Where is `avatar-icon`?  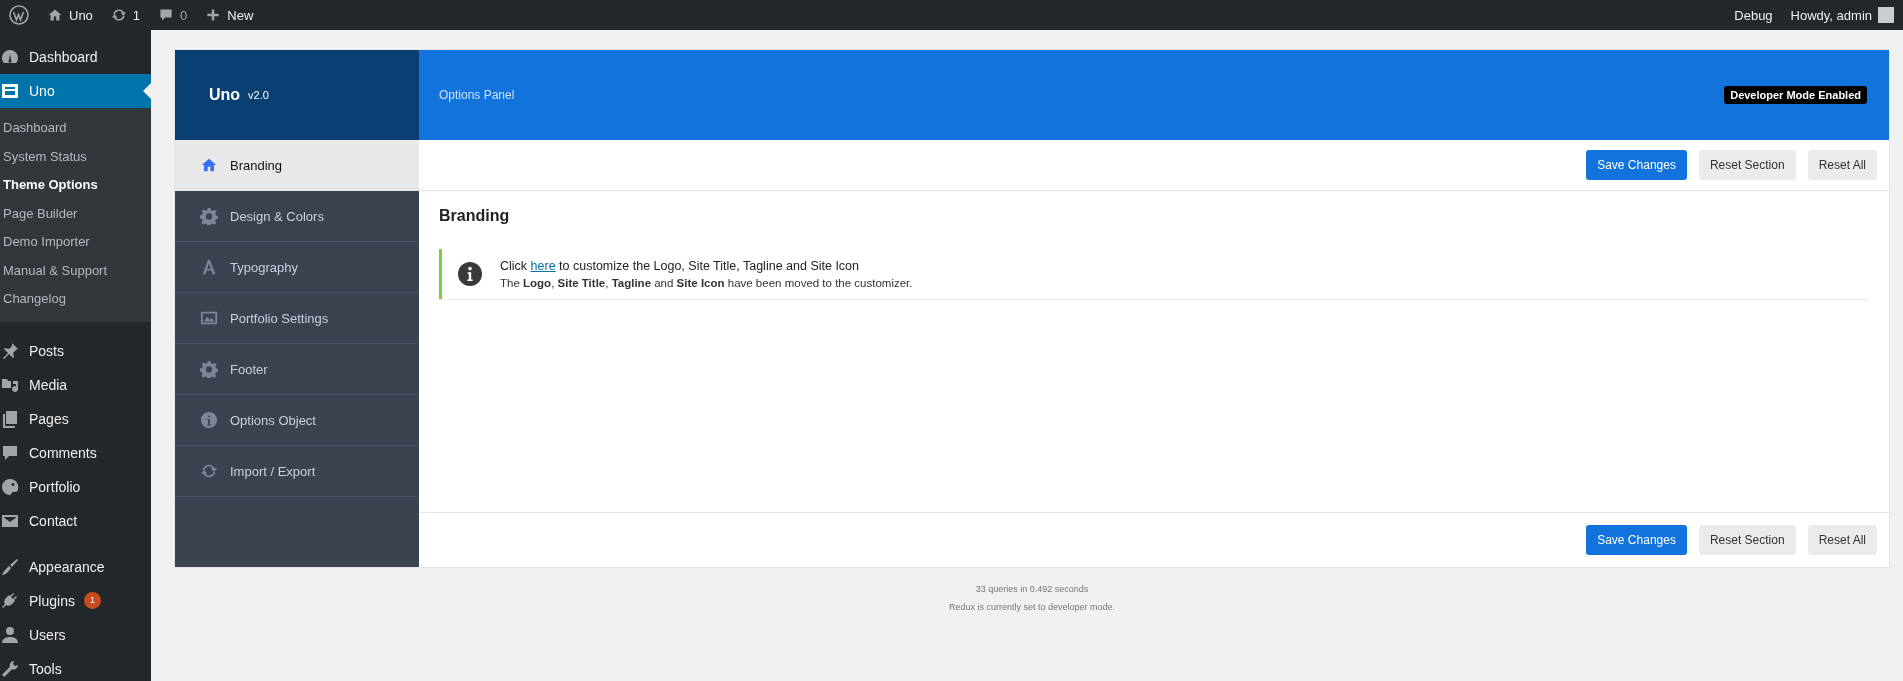 avatar-icon is located at coordinates (1886, 15).